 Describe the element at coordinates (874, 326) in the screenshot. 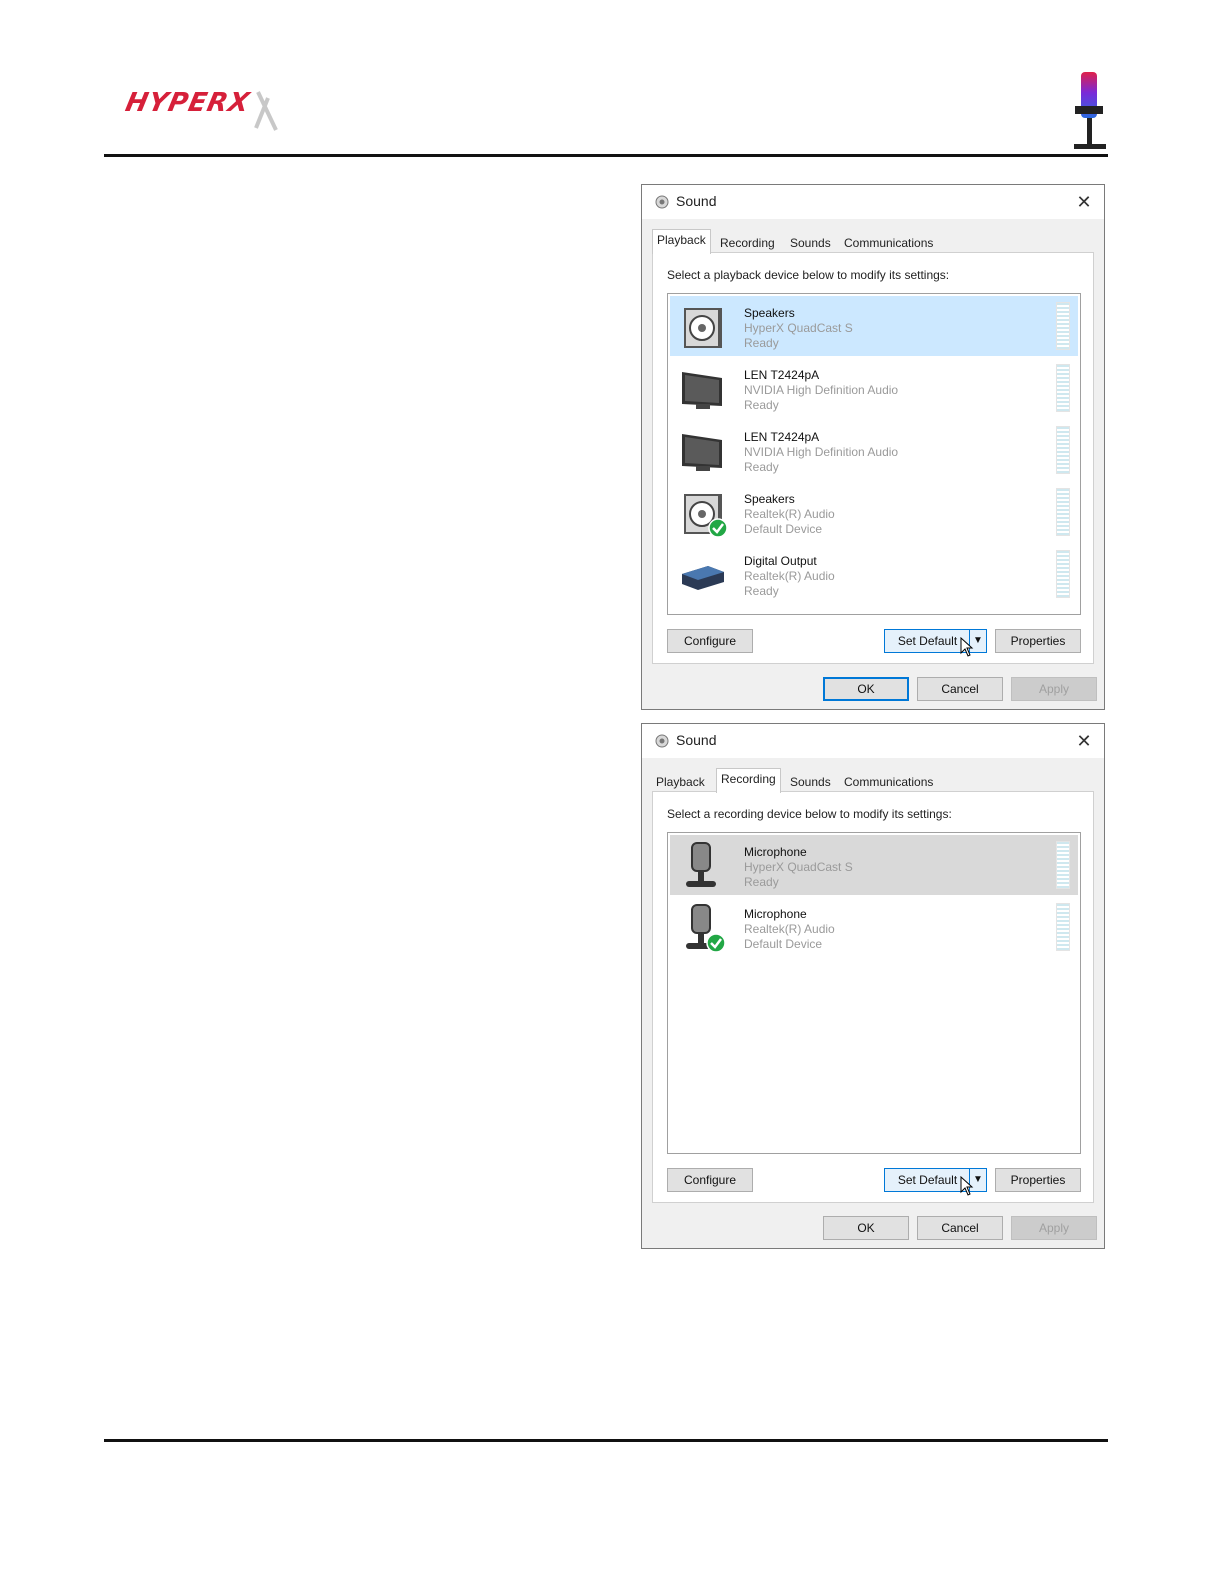

I see `device-item: Speakers HyperX QuadCast S Ready` at that location.